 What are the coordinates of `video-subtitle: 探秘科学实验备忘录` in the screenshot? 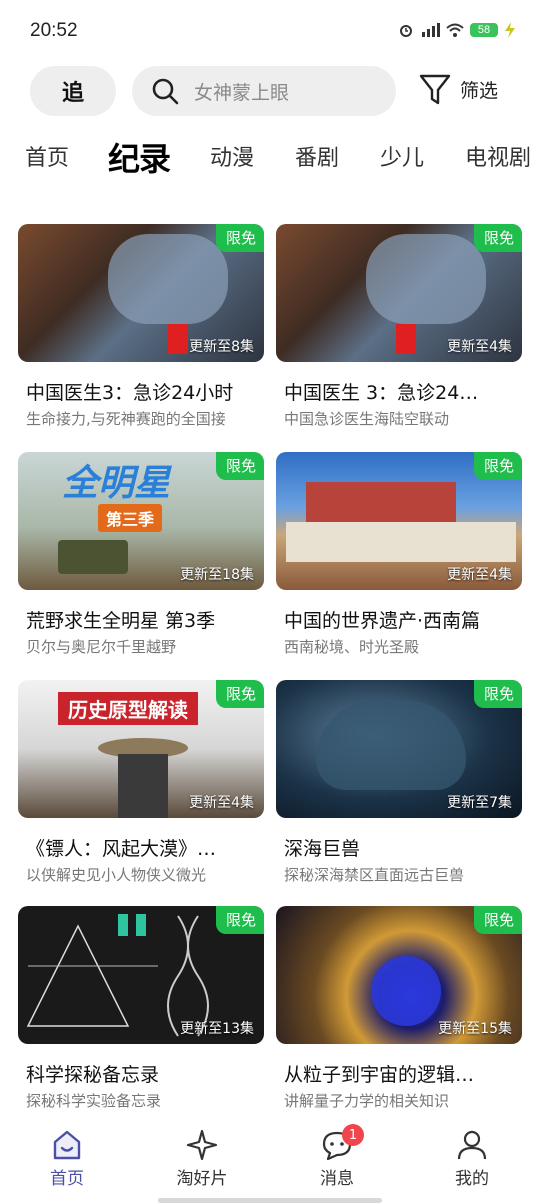 It's located at (94, 1101).